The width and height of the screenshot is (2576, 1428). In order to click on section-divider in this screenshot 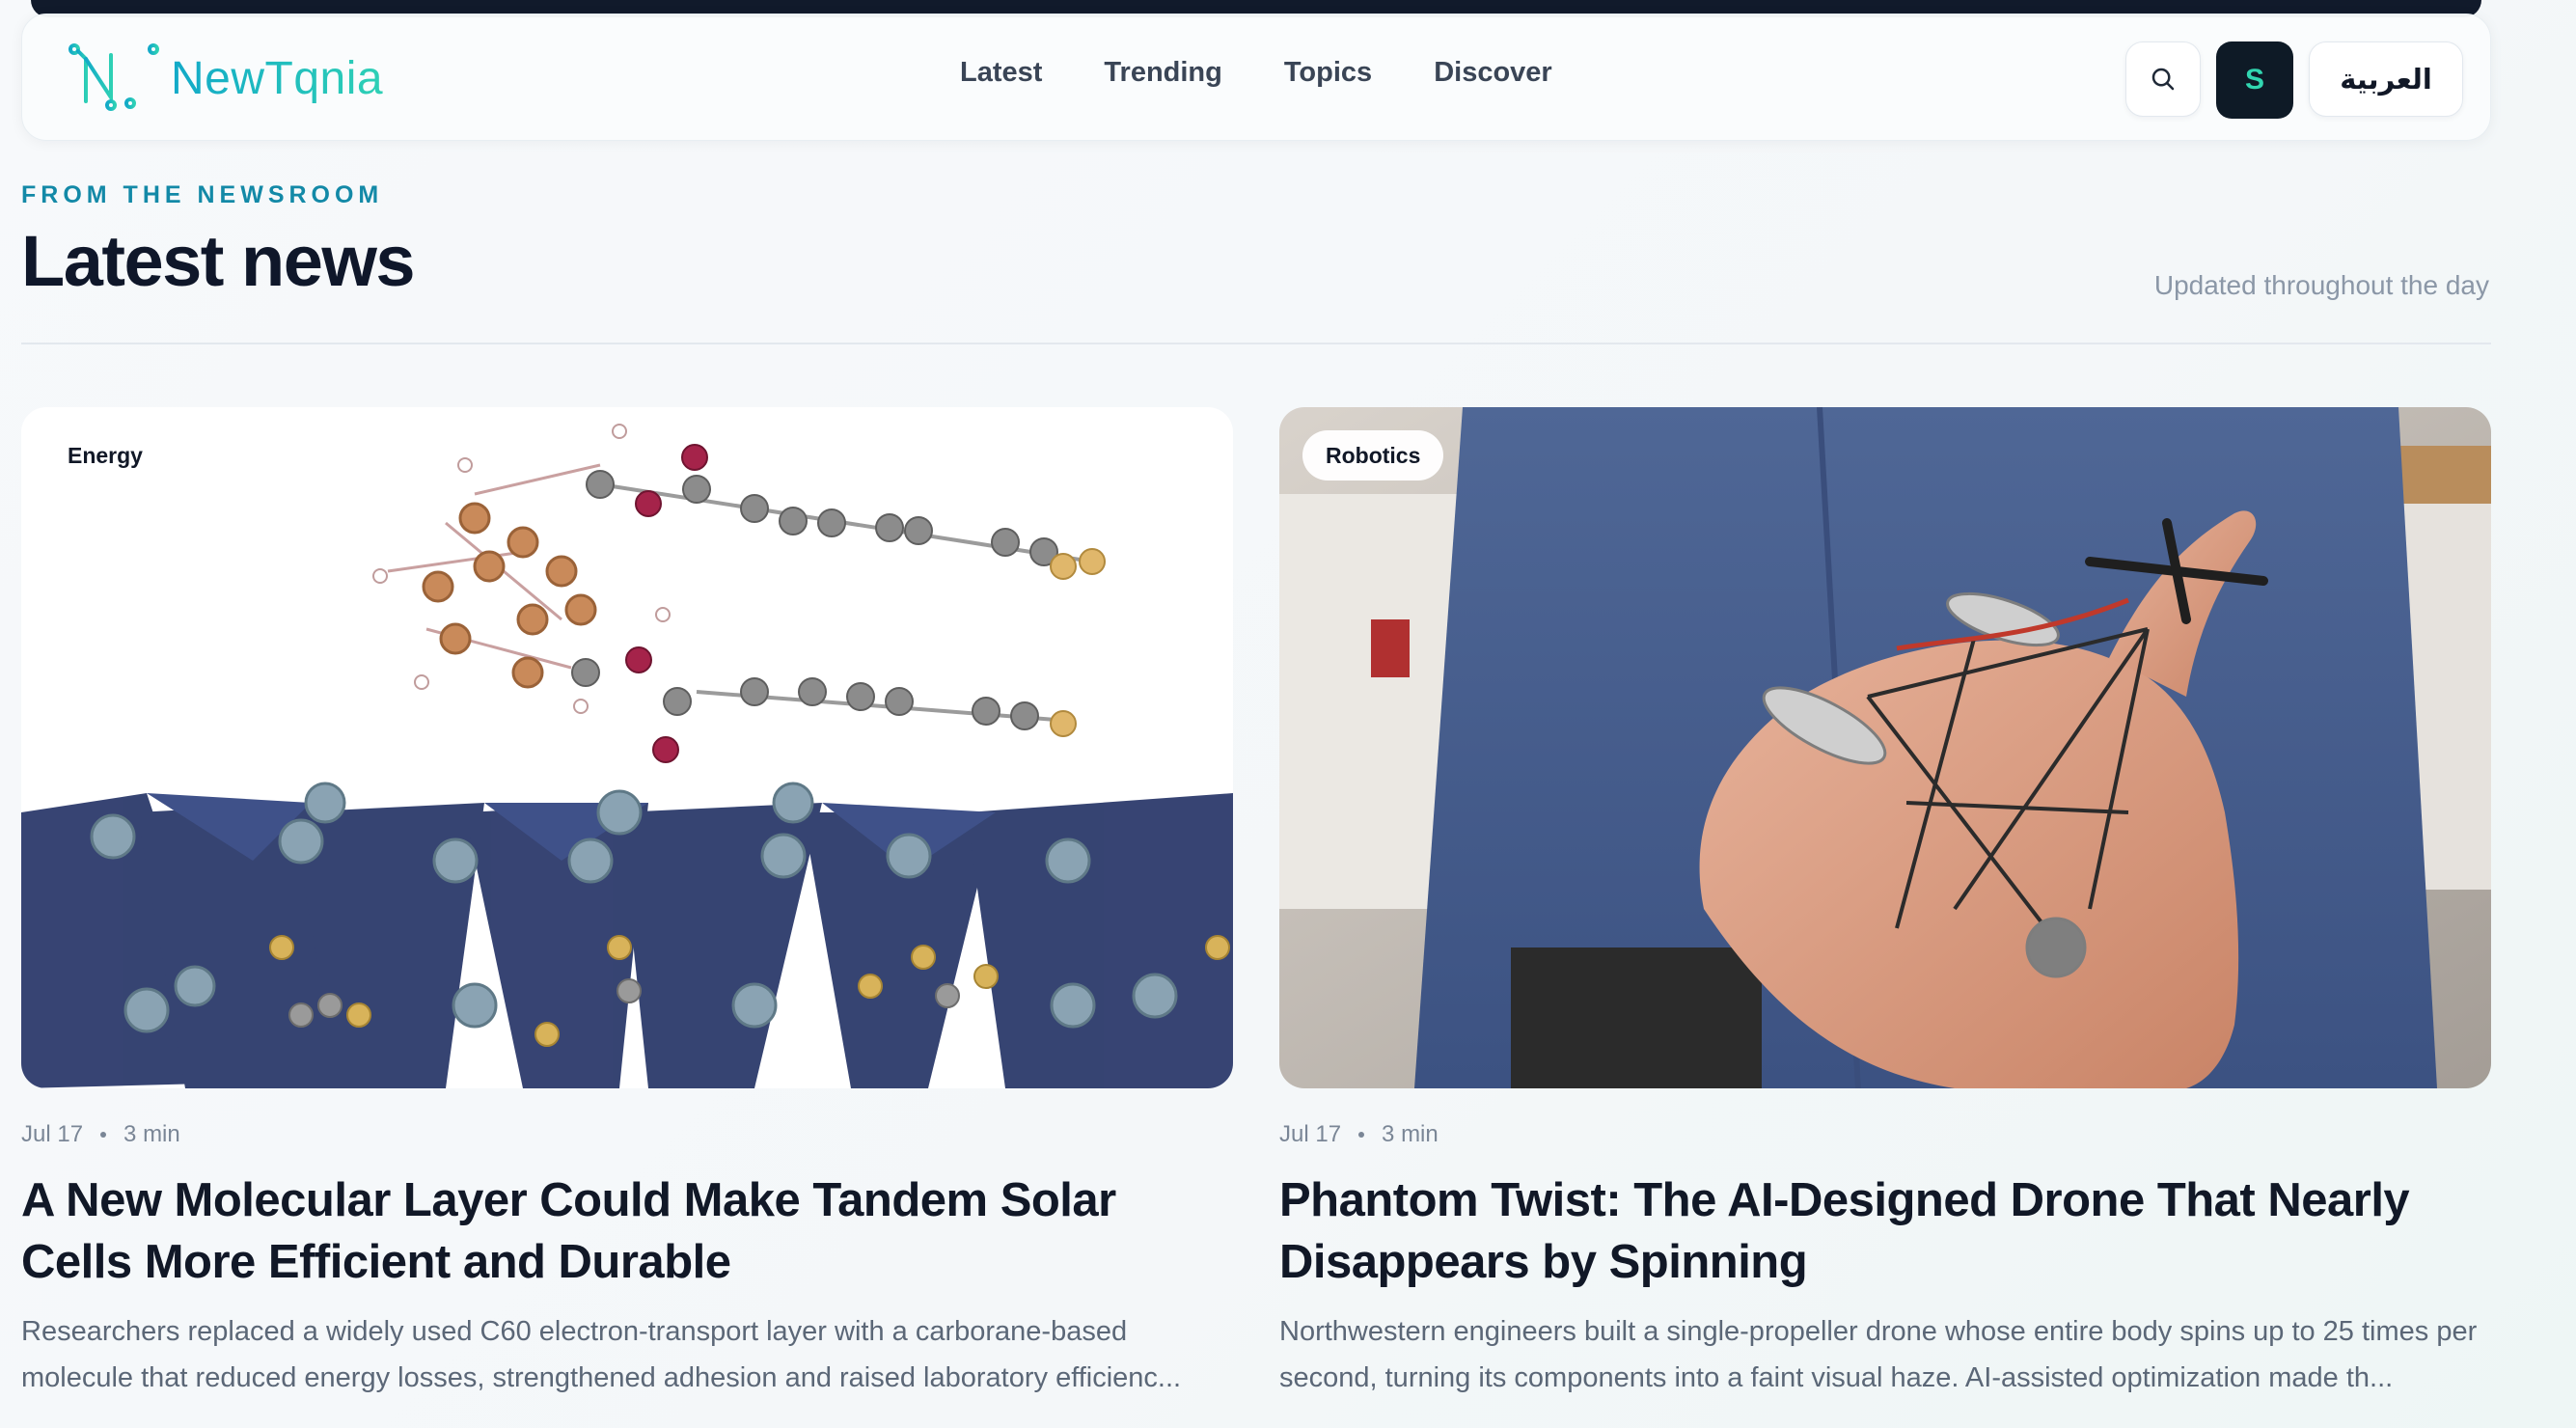, I will do `click(1256, 344)`.